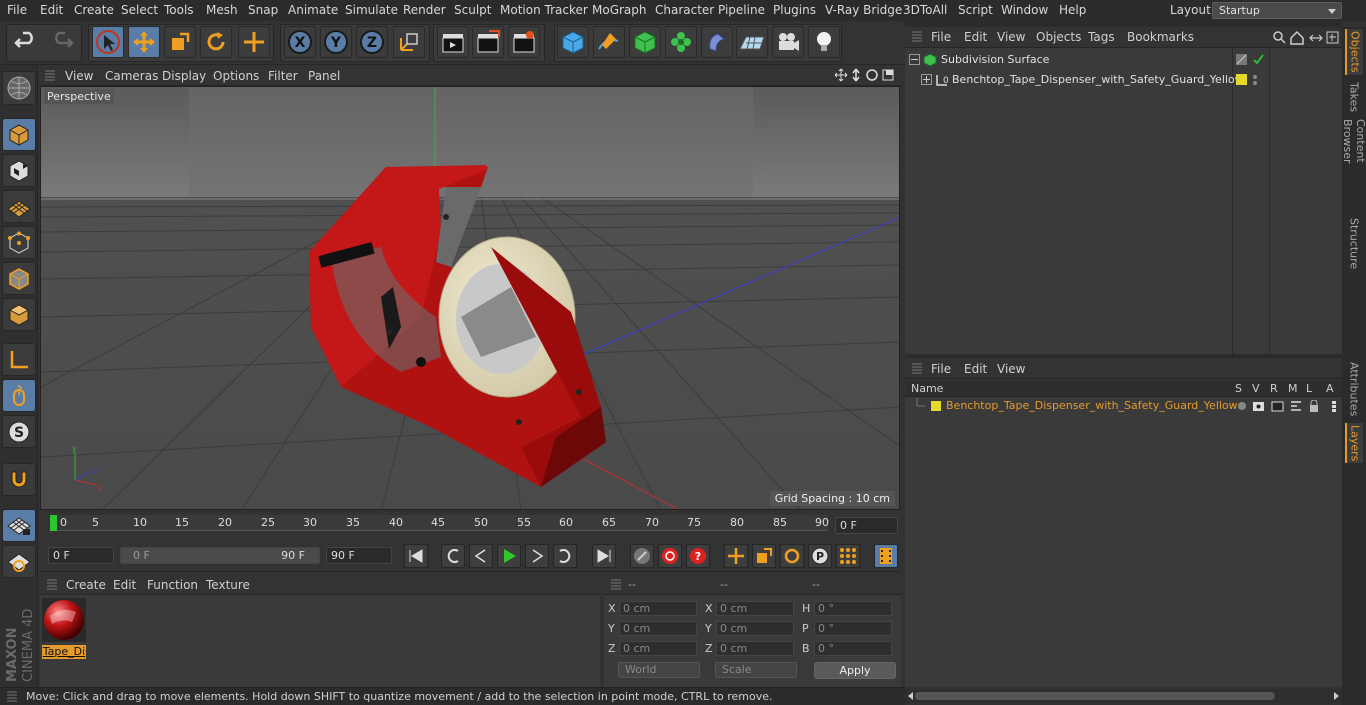  What do you see at coordinates (1288, 407) in the screenshot?
I see `layer-flag-toggles` at bounding box center [1288, 407].